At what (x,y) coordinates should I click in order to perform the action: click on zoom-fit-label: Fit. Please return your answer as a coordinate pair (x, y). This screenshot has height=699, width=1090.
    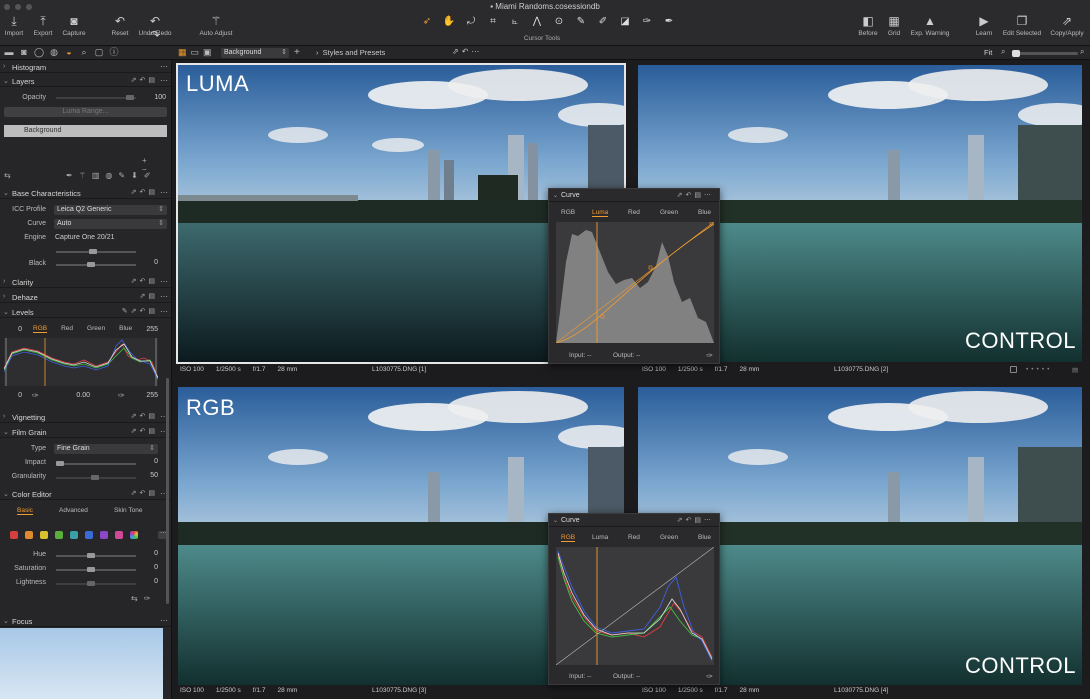
    Looking at the image, I should click on (988, 52).